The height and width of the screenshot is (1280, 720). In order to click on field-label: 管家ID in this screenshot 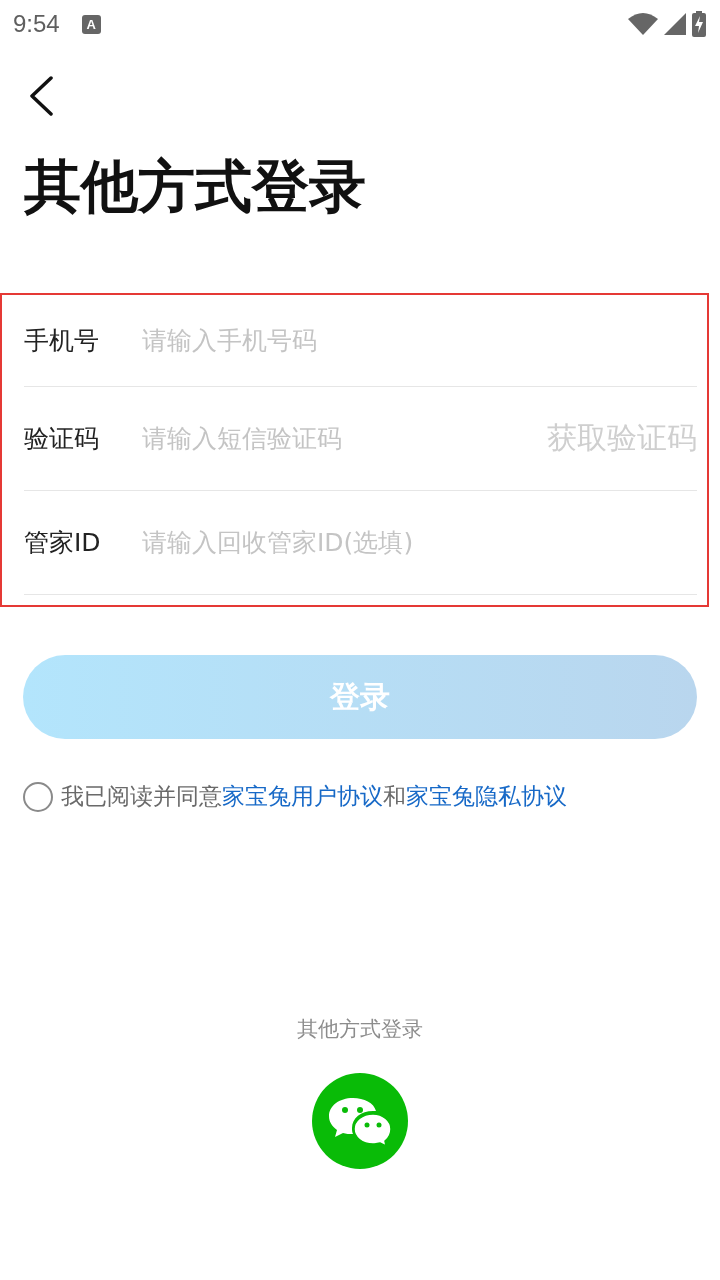, I will do `click(63, 543)`.